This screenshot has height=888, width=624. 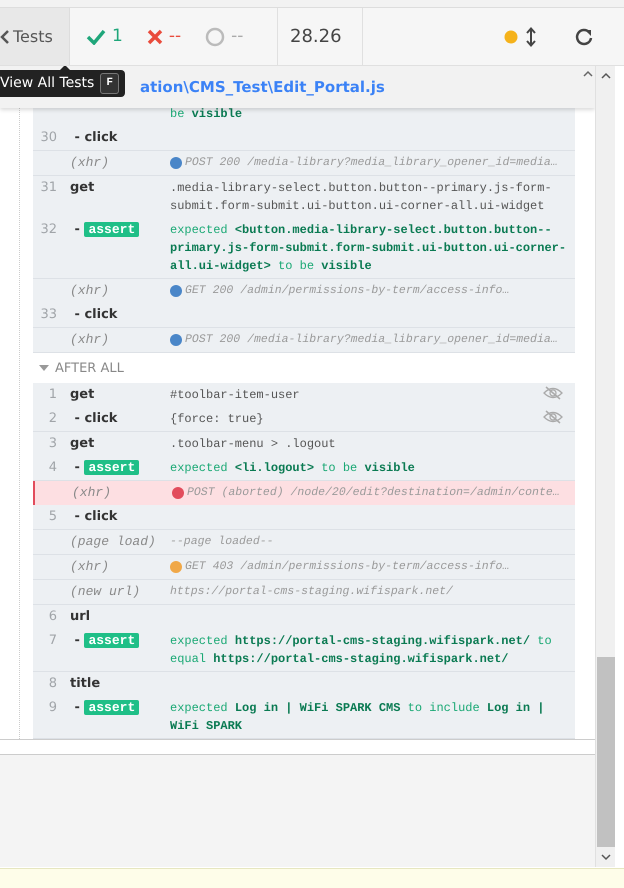 I want to click on scroll-down-icon, so click(x=605, y=857).